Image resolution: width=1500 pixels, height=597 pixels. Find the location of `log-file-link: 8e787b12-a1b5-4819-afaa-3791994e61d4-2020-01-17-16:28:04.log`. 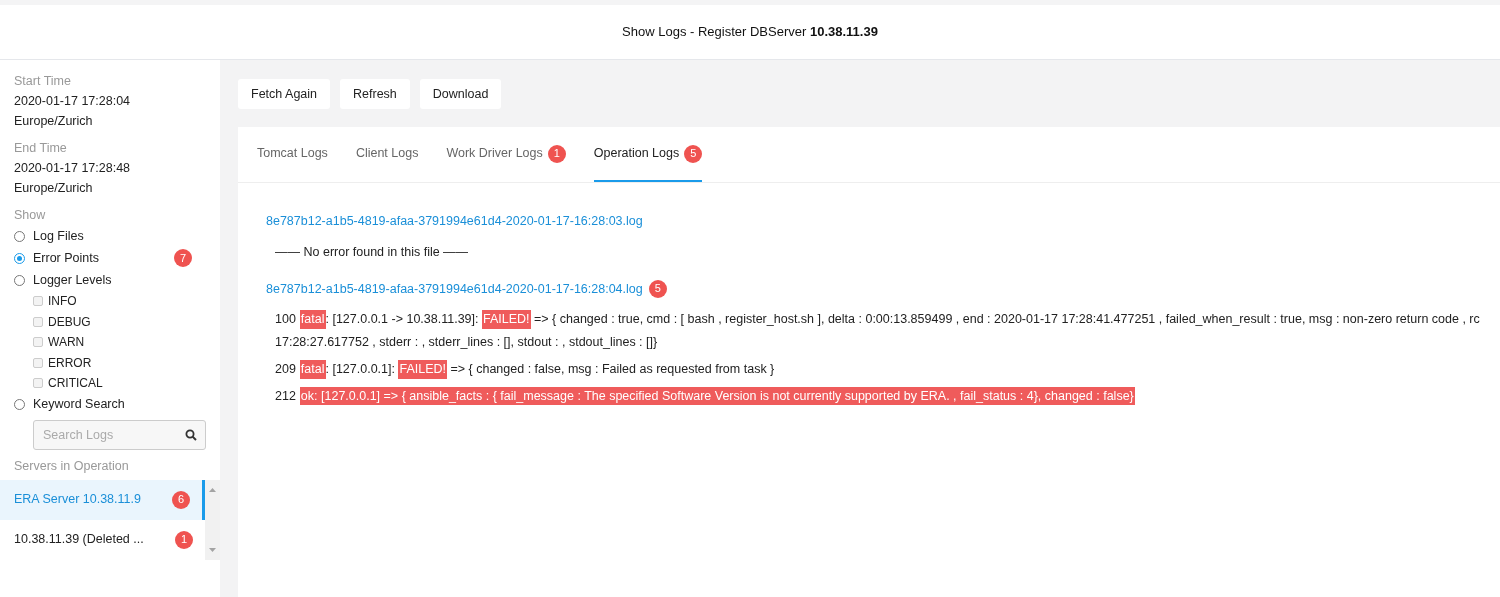

log-file-link: 8e787b12-a1b5-4819-afaa-3791994e61d4-2020-01-17-16:28:04.log is located at coordinates (454, 289).